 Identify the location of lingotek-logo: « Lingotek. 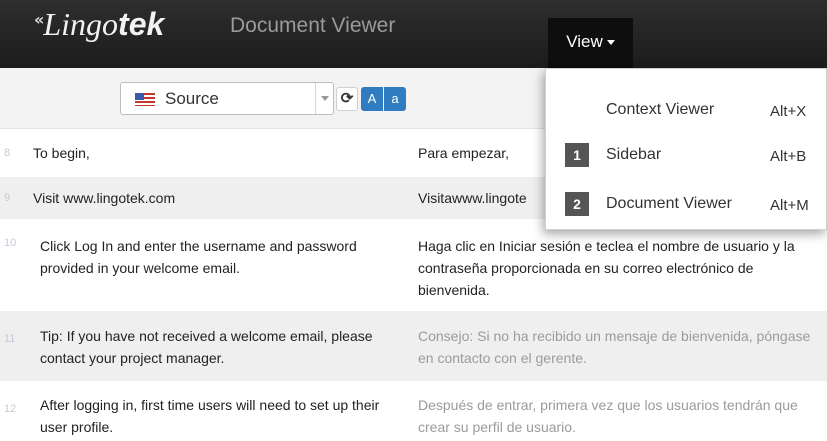
(99, 24).